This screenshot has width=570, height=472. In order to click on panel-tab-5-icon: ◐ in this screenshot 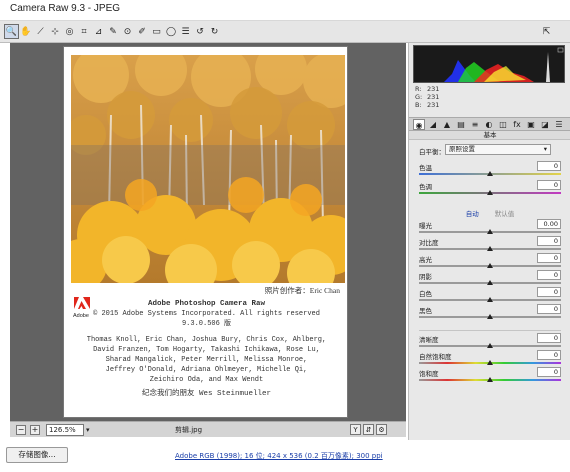, I will do `click(489, 124)`.